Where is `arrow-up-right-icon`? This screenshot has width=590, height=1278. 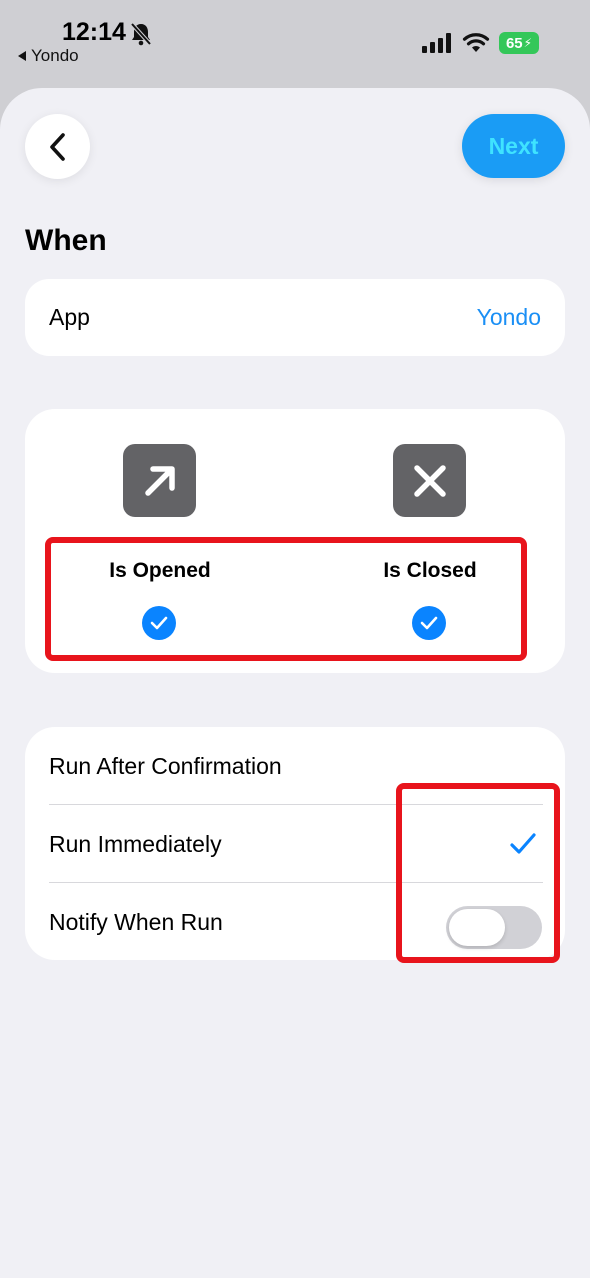
arrow-up-right-icon is located at coordinates (159, 480).